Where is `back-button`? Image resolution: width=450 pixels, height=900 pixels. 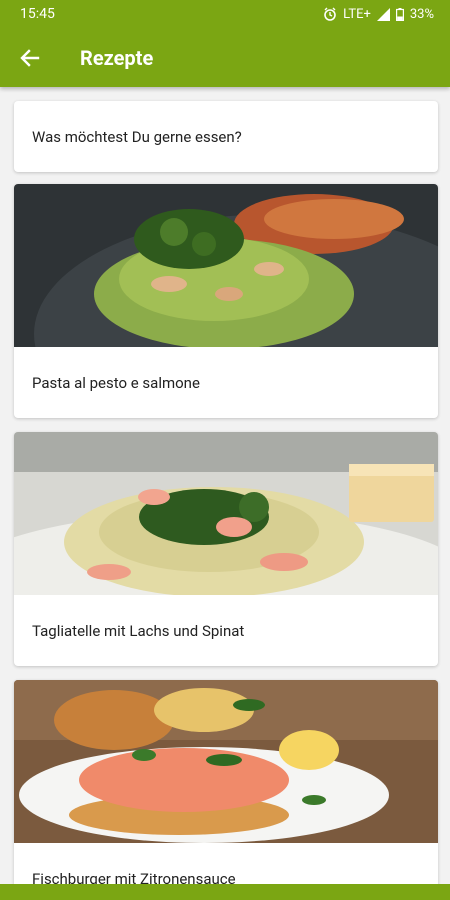
back-button is located at coordinates (30, 57).